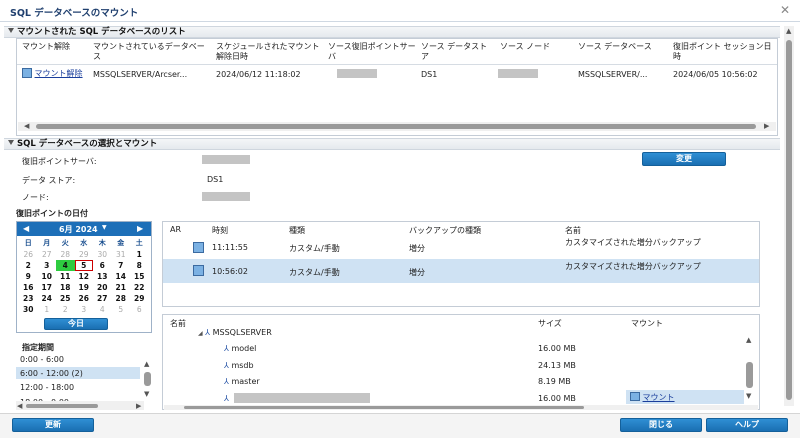 This screenshot has width=800, height=438. What do you see at coordinates (19, 406) in the screenshot?
I see `period-scroll-left-icon: ◀` at bounding box center [19, 406].